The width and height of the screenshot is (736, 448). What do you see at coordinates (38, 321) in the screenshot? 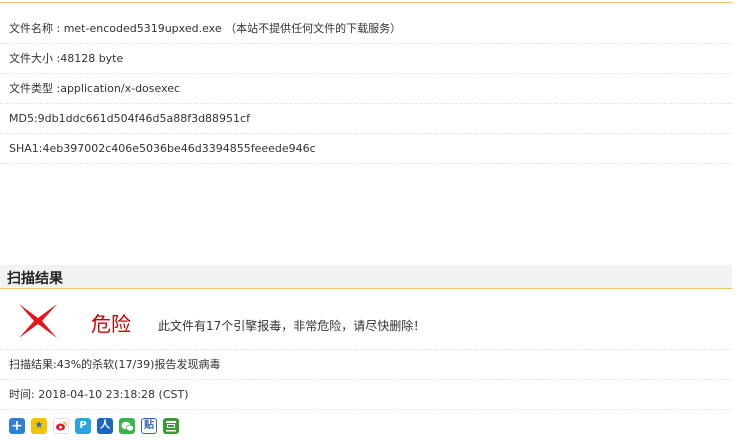
I see `danger-x-icon` at bounding box center [38, 321].